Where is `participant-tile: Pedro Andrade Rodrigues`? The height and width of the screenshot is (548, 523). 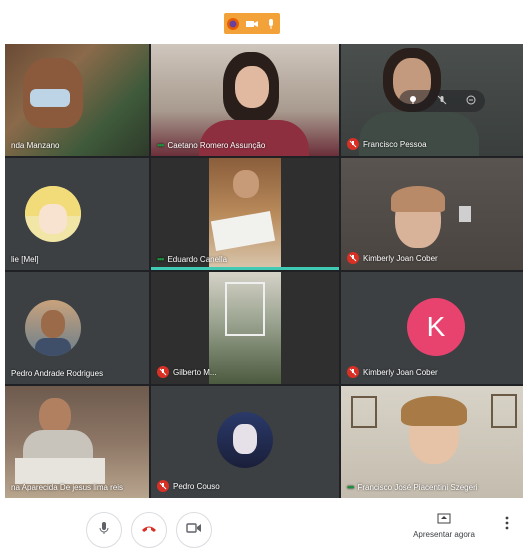
participant-tile: Pedro Andrade Rodrigues is located at coordinates (77, 328).